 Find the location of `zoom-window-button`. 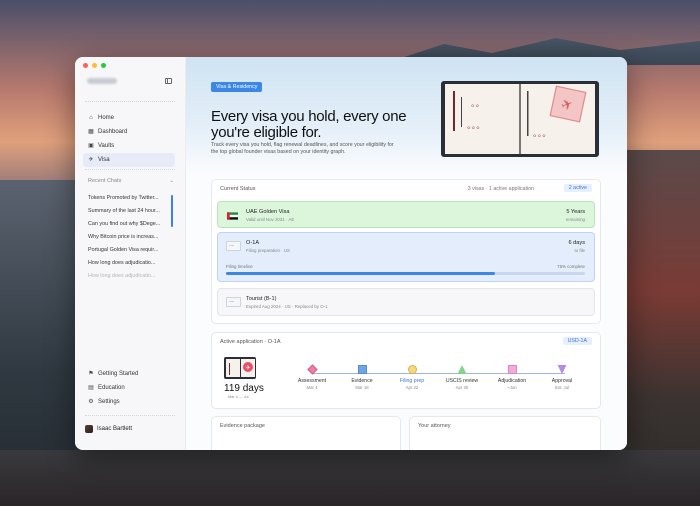

zoom-window-button is located at coordinates (103, 65).